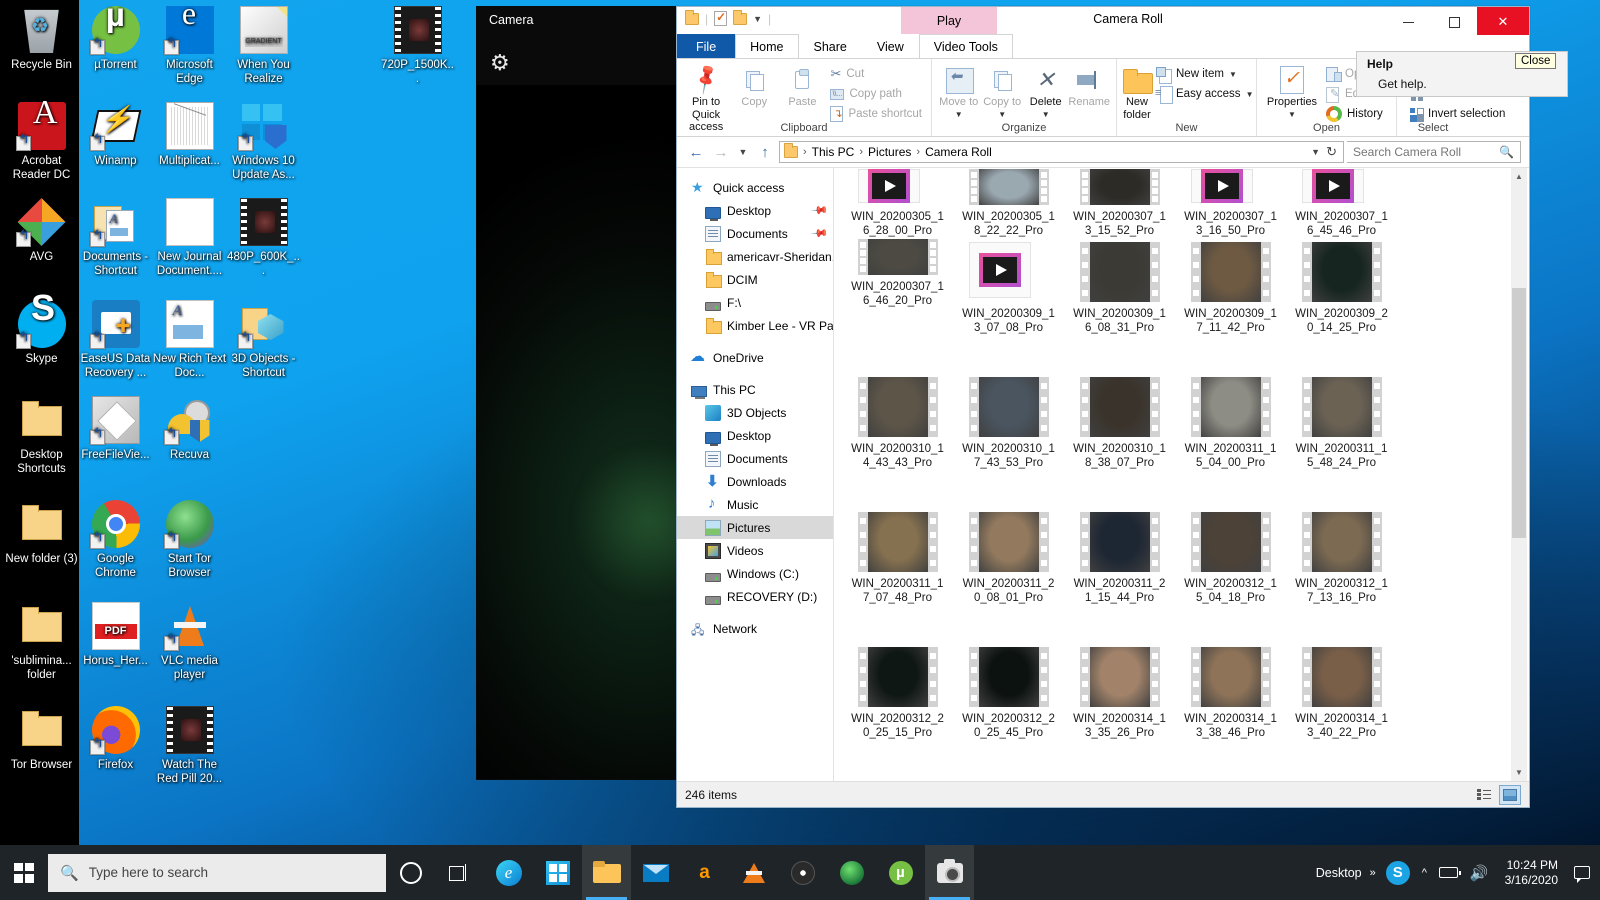 The width and height of the screenshot is (1600, 900). What do you see at coordinates (41, 436) in the screenshot?
I see `desktop-icon-folder: Desktop Shortcuts` at bounding box center [41, 436].